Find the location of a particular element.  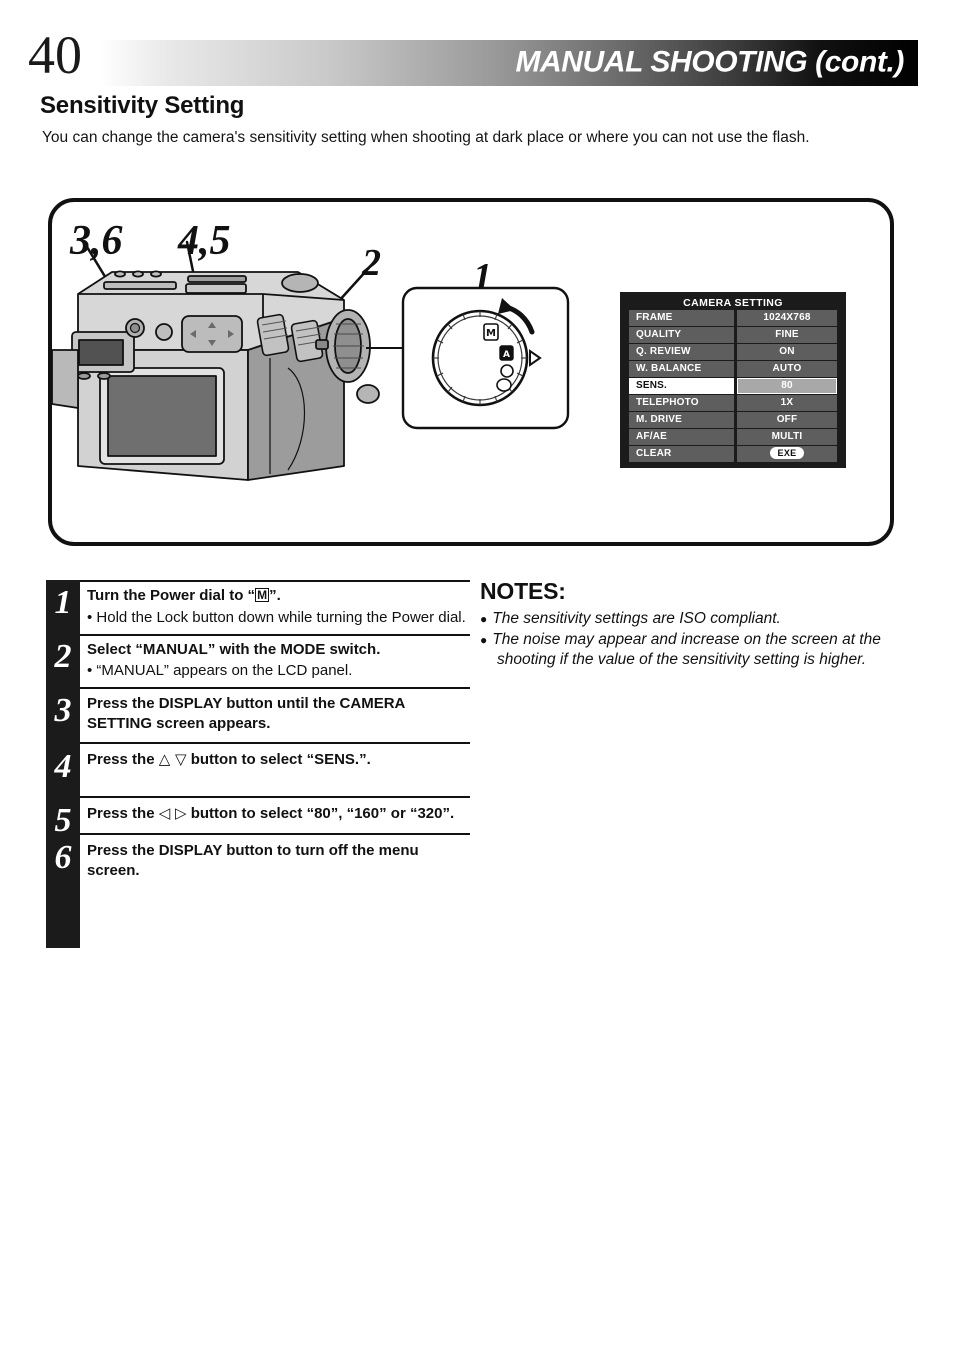

nav-pad-highlight is located at coordinates (212, 334).